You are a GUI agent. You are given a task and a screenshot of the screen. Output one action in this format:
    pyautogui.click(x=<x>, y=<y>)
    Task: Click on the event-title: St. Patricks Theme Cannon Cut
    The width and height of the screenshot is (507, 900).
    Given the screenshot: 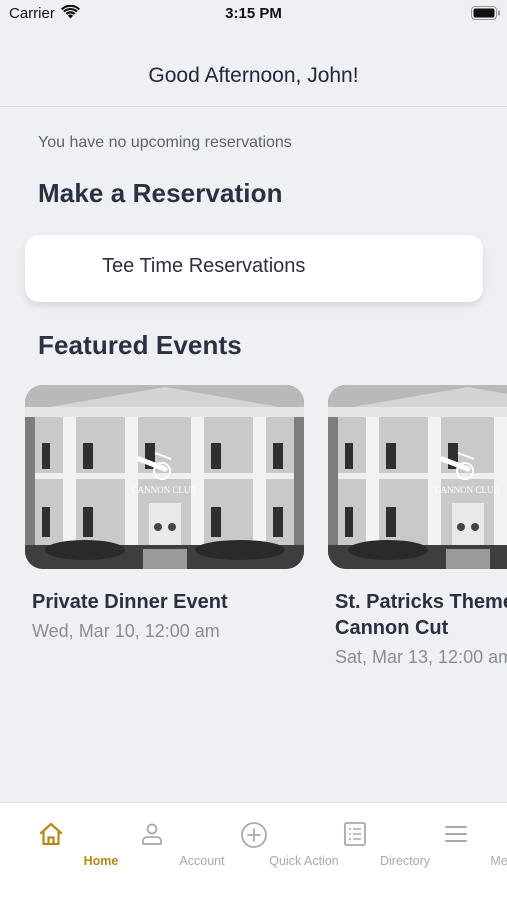 What is the action you would take?
    pyautogui.click(x=421, y=615)
    